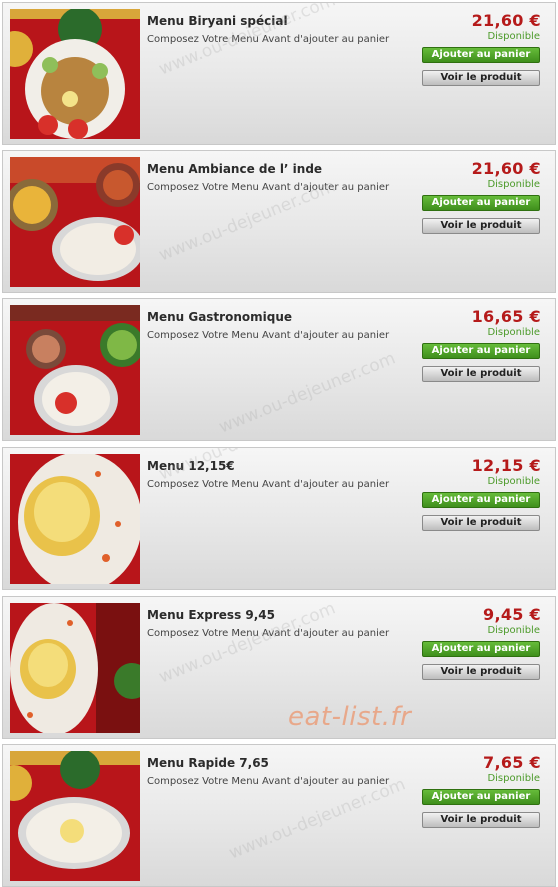  What do you see at coordinates (277, 21) in the screenshot?
I see `product-title: Menu Biryani spécial` at bounding box center [277, 21].